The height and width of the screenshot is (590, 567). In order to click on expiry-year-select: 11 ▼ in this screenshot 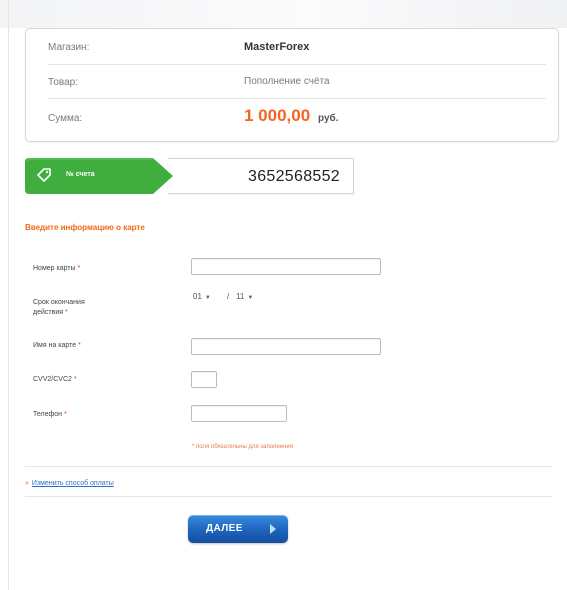, I will do `click(244, 297)`.